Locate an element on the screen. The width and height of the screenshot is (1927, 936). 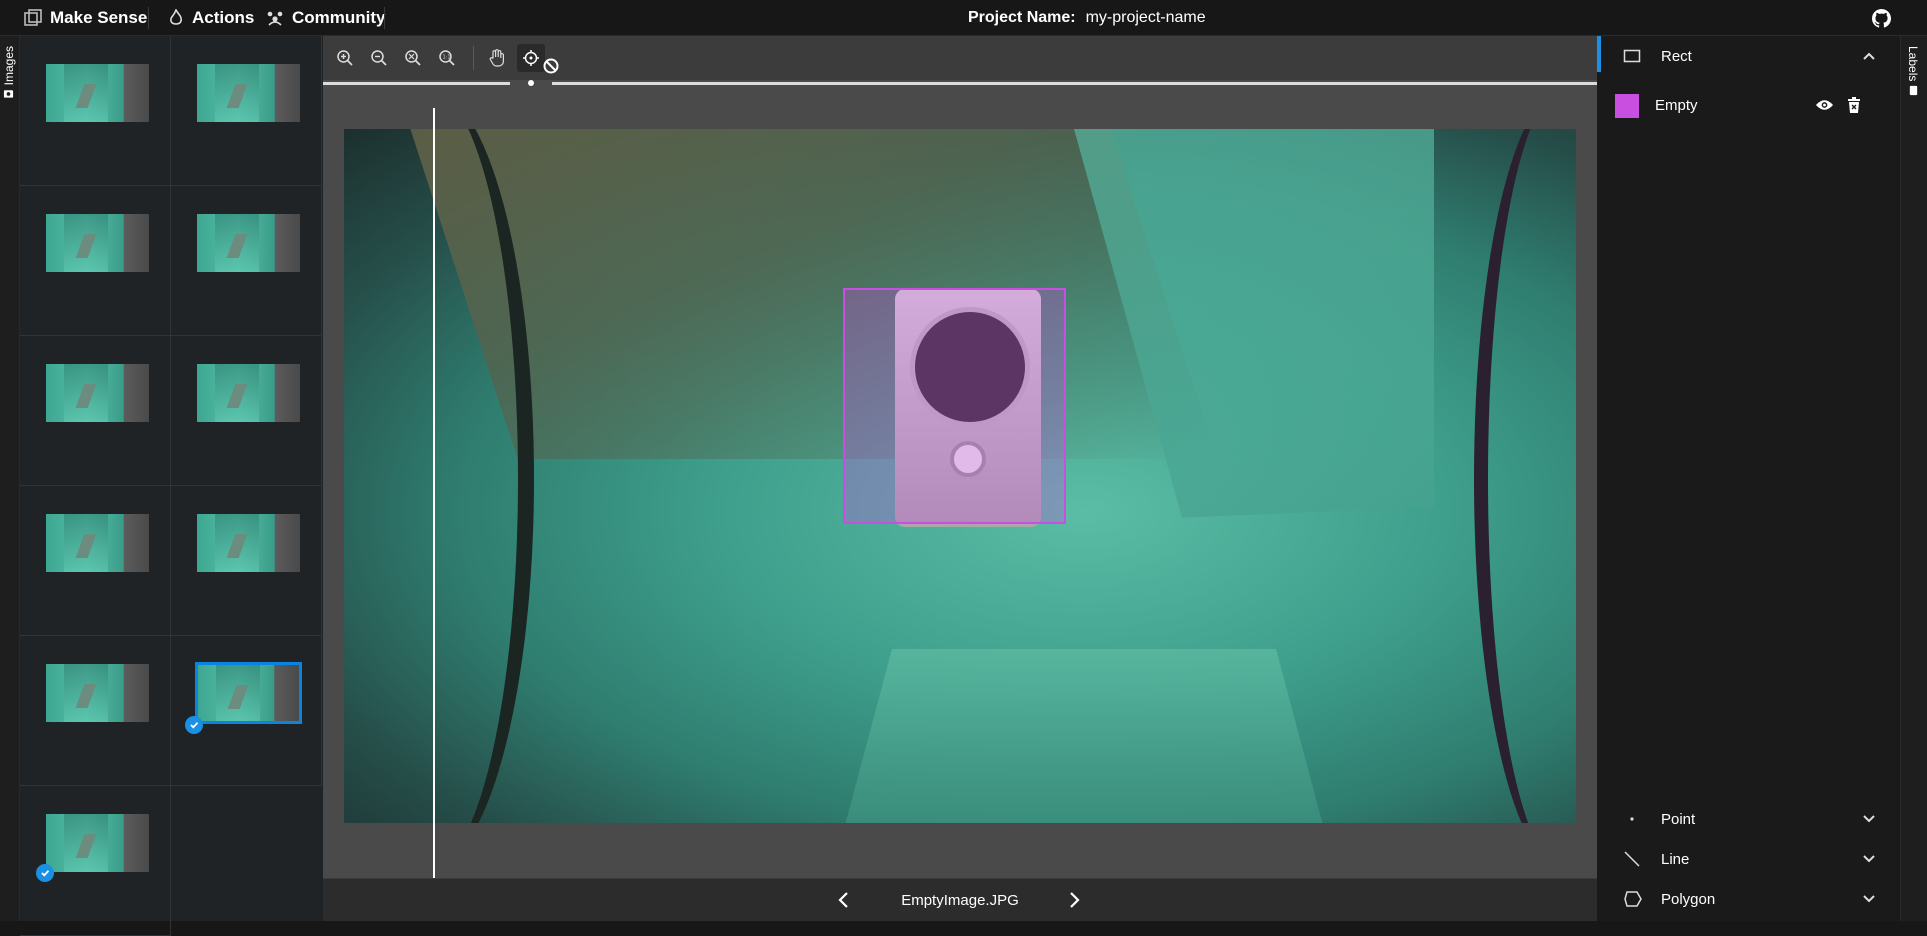
project-name-label: Project Name: is located at coordinates (1022, 17).